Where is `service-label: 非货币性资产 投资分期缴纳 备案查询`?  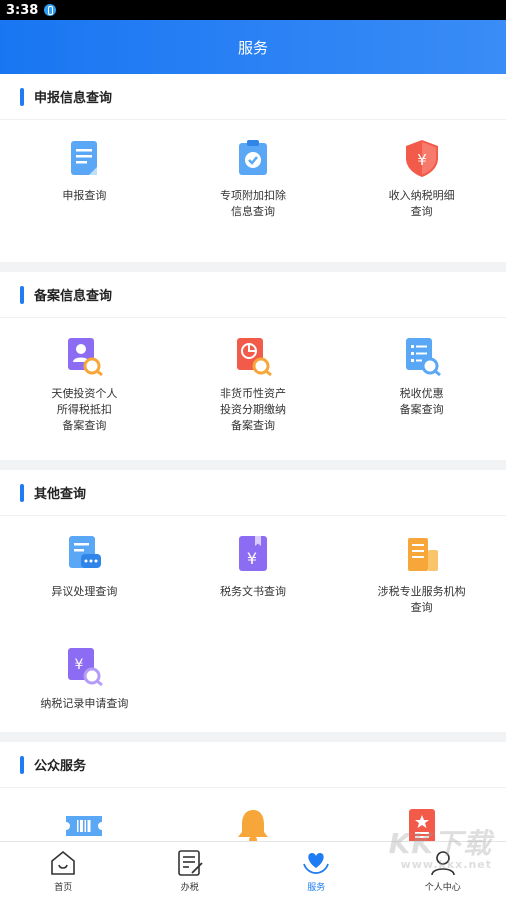
service-label: 非货币性资产 投资分期缴纳 备案查询 is located at coordinates (252, 409).